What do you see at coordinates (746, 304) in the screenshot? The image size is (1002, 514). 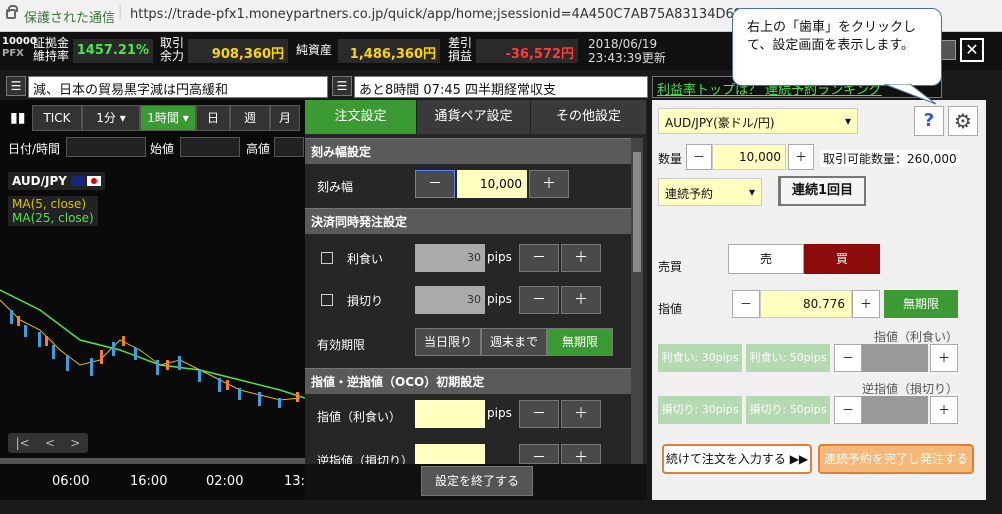 I see `price-minus-button: －` at bounding box center [746, 304].